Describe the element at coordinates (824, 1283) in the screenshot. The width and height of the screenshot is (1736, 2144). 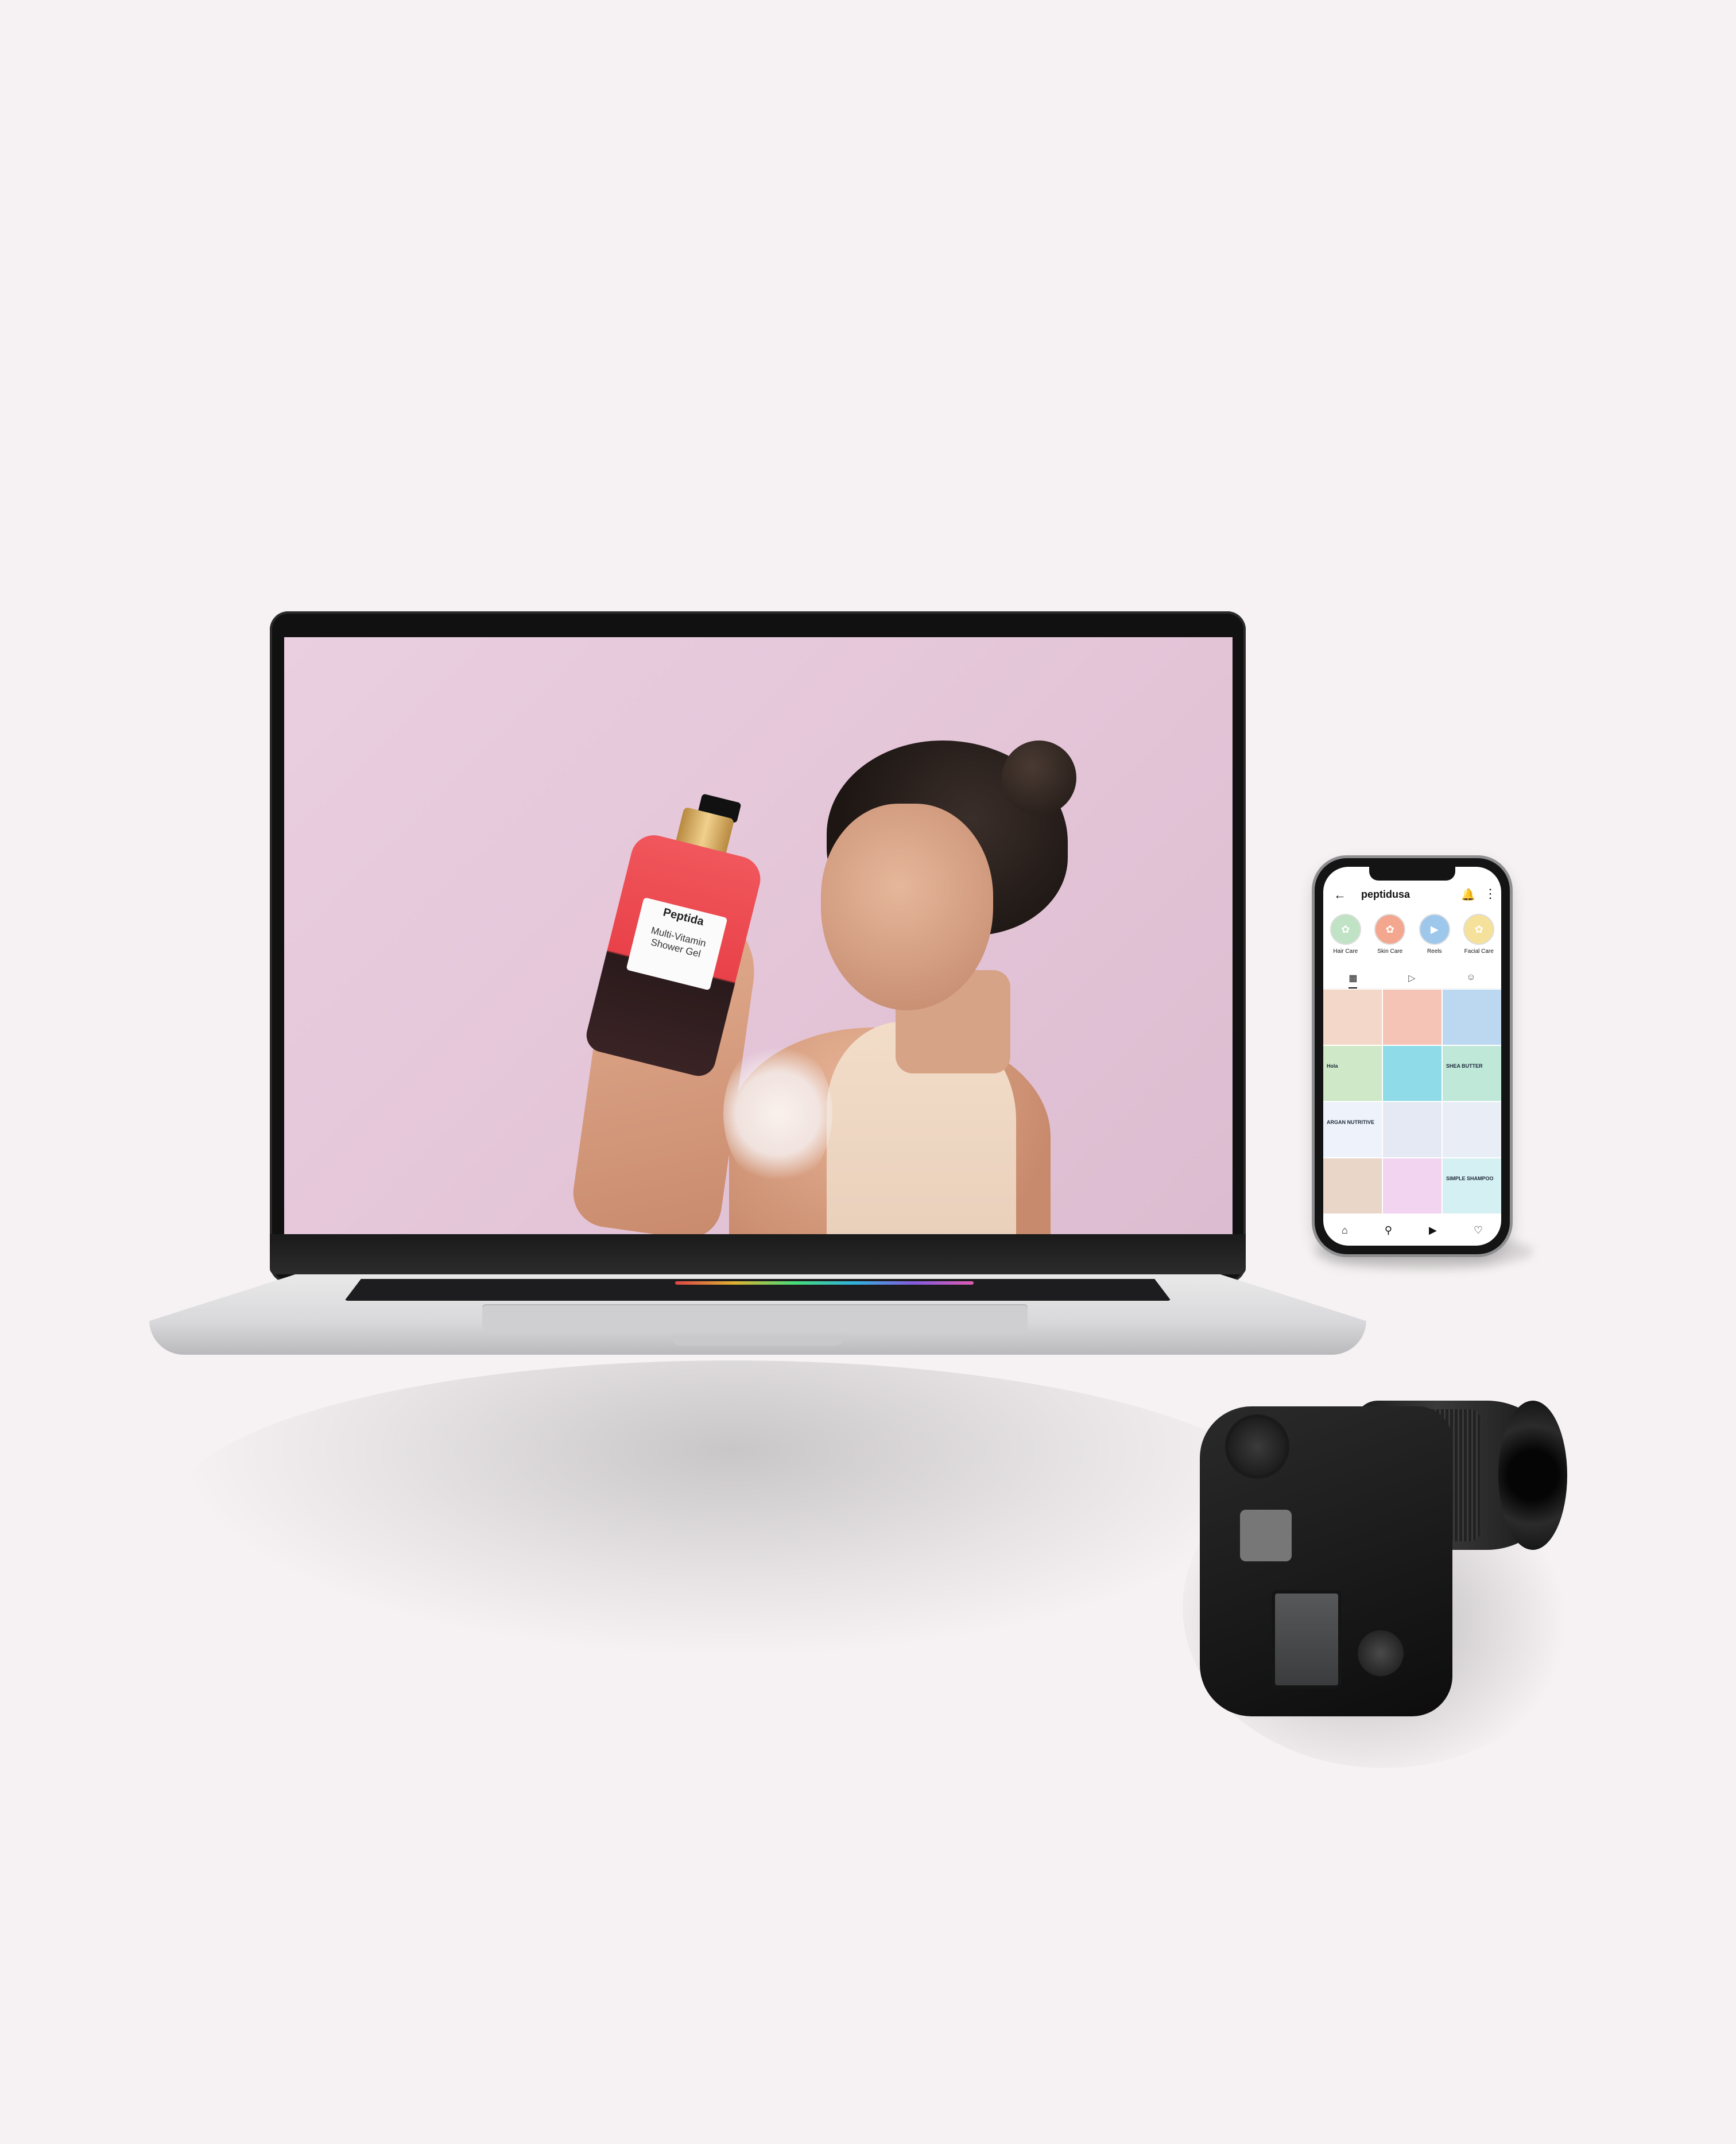
I see `keyboard-backlight` at that location.